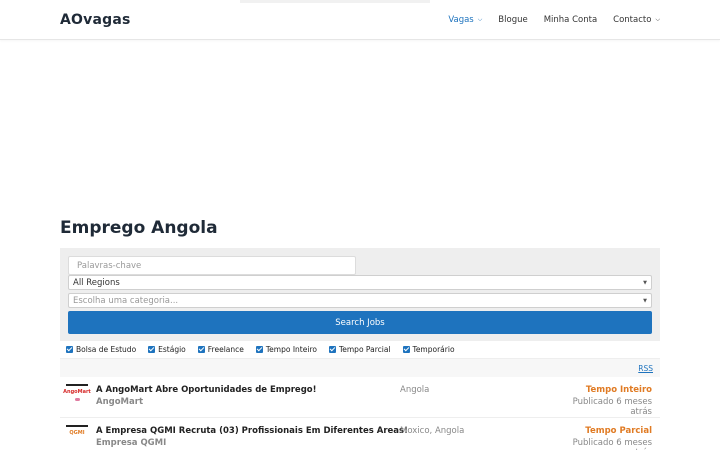 This screenshot has width=720, height=450. I want to click on filter-bolsa-de-estudo: Bolsa de Estudo, so click(101, 349).